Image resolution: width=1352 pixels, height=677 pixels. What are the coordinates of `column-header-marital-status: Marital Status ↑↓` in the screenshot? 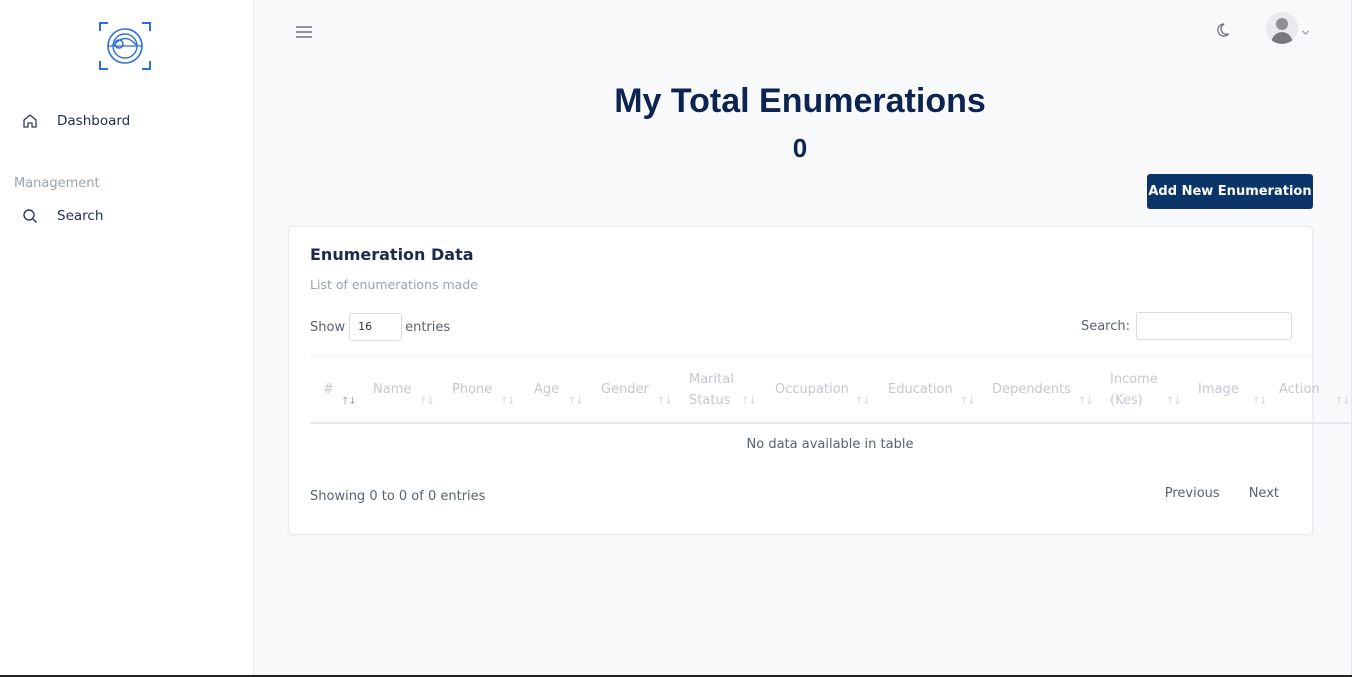 It's located at (723, 389).